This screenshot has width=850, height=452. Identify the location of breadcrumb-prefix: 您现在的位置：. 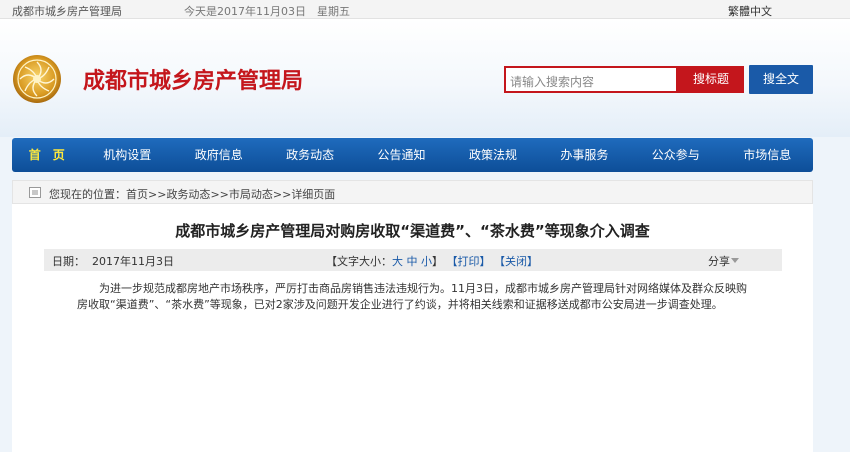
(87, 194).